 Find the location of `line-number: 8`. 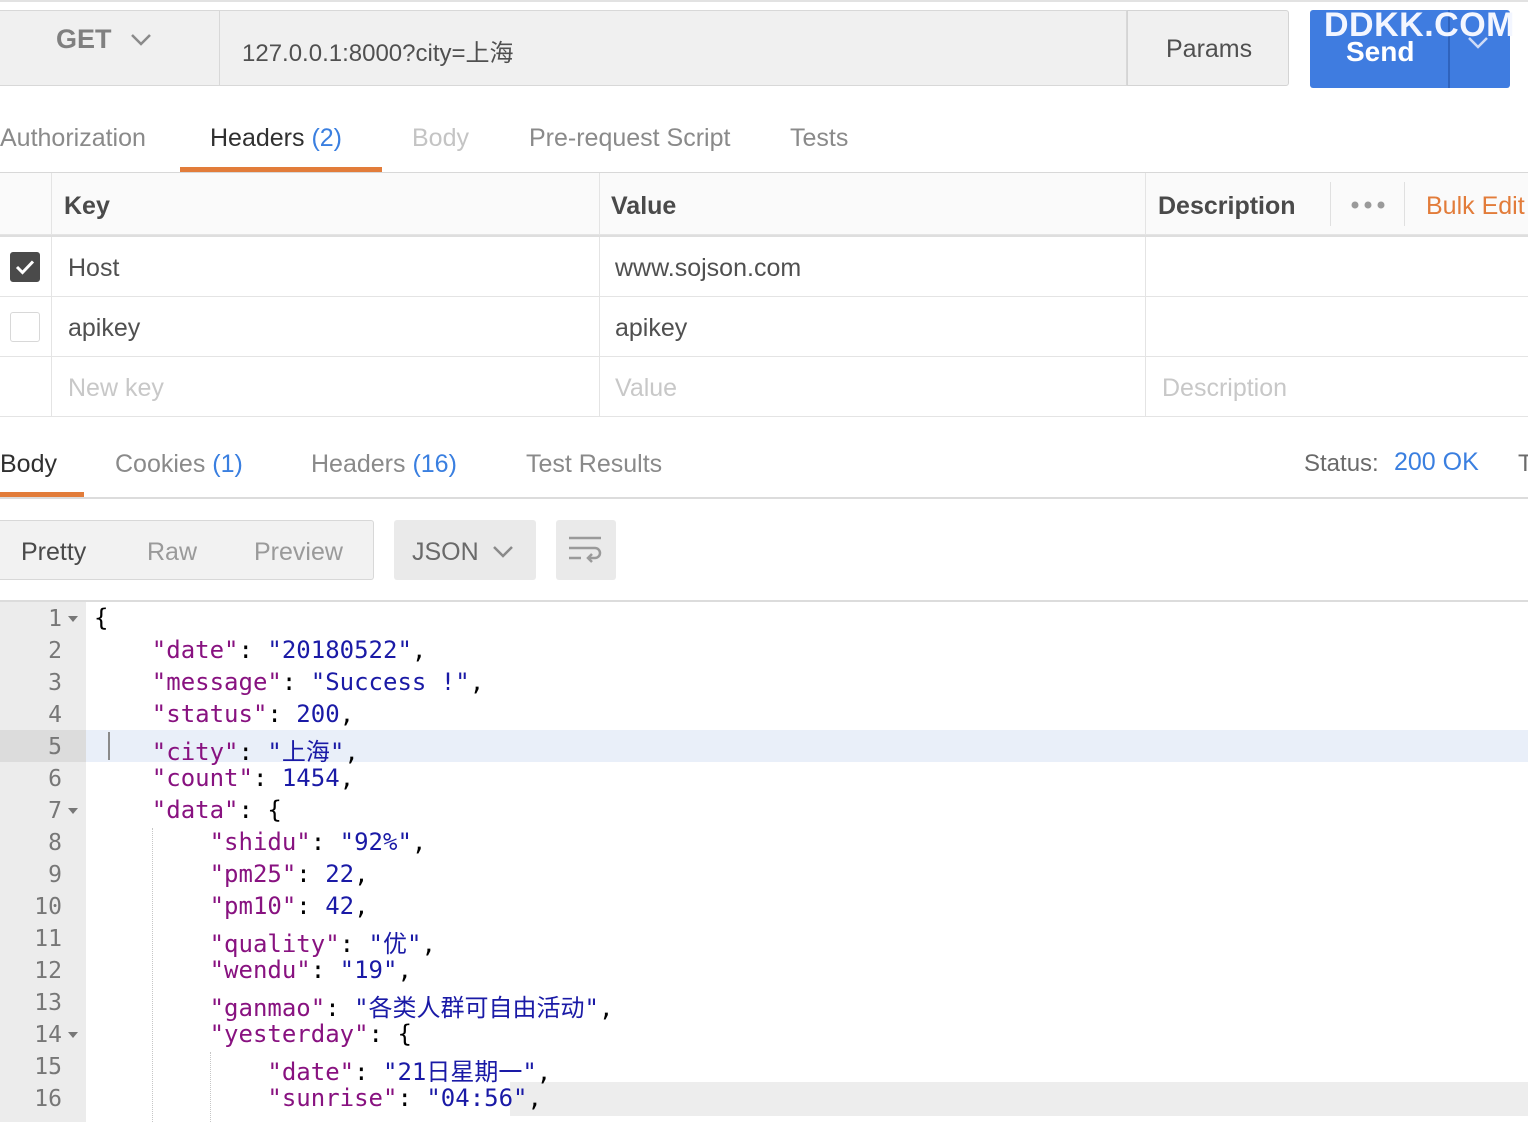

line-number: 8 is located at coordinates (55, 843).